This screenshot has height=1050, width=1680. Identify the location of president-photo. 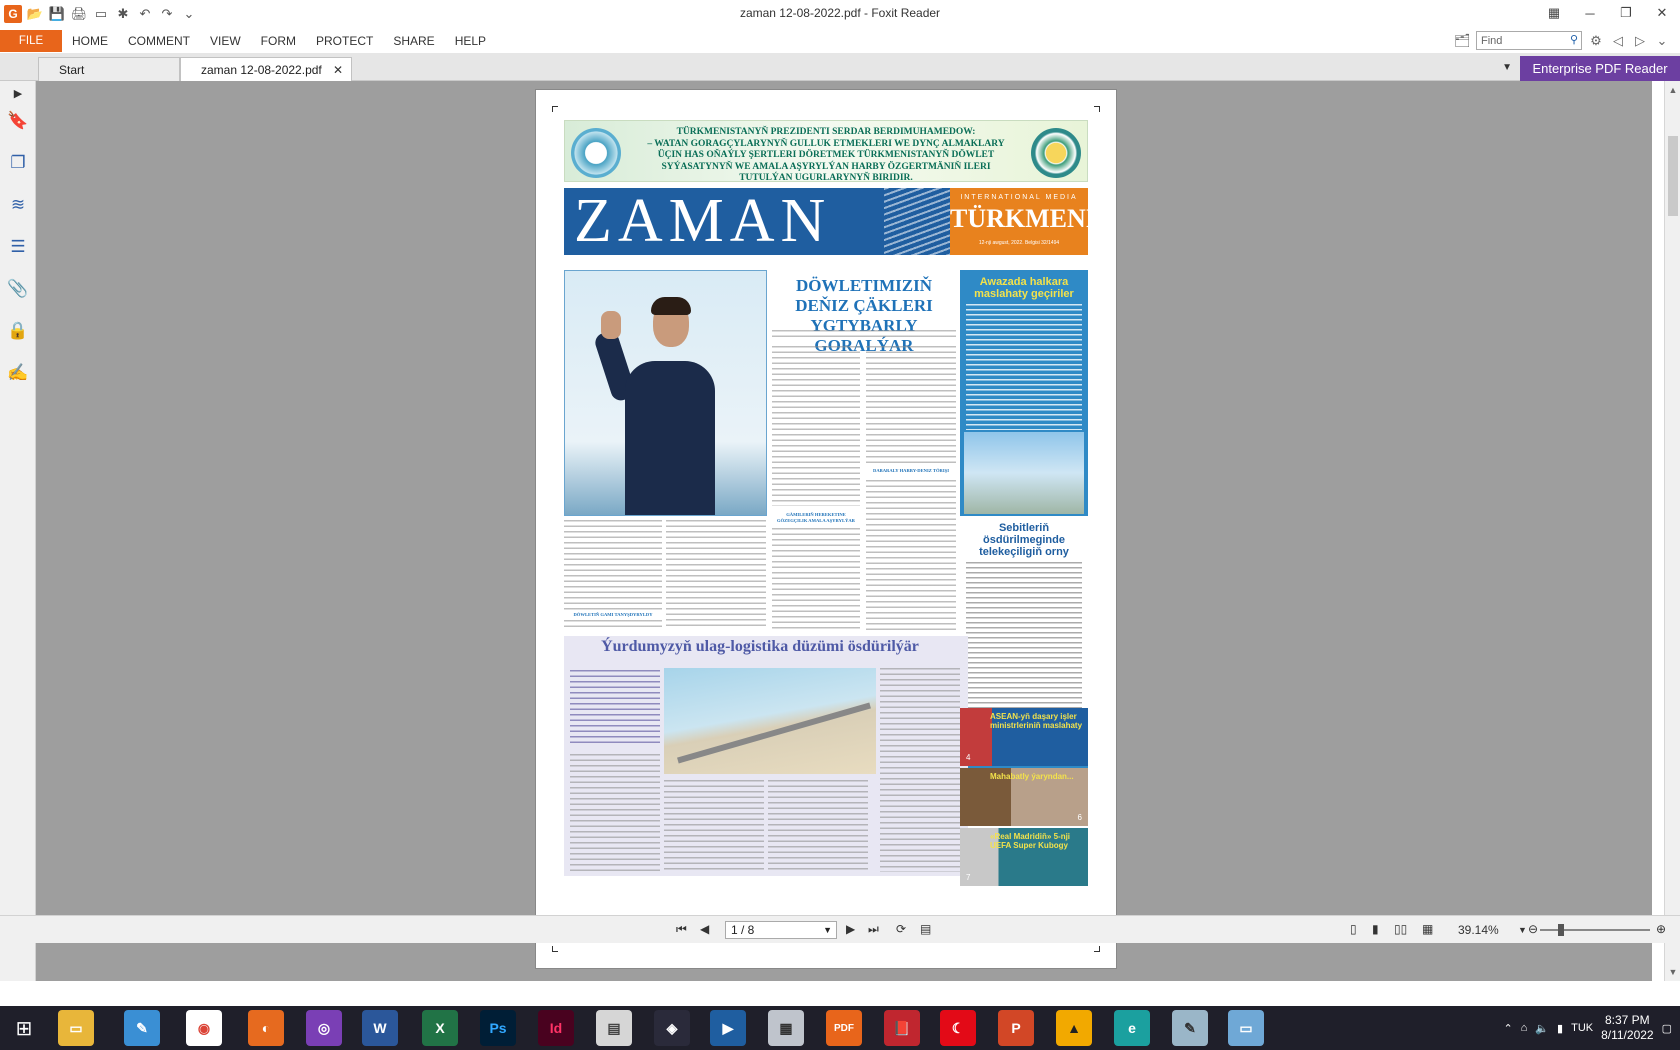
(665, 393).